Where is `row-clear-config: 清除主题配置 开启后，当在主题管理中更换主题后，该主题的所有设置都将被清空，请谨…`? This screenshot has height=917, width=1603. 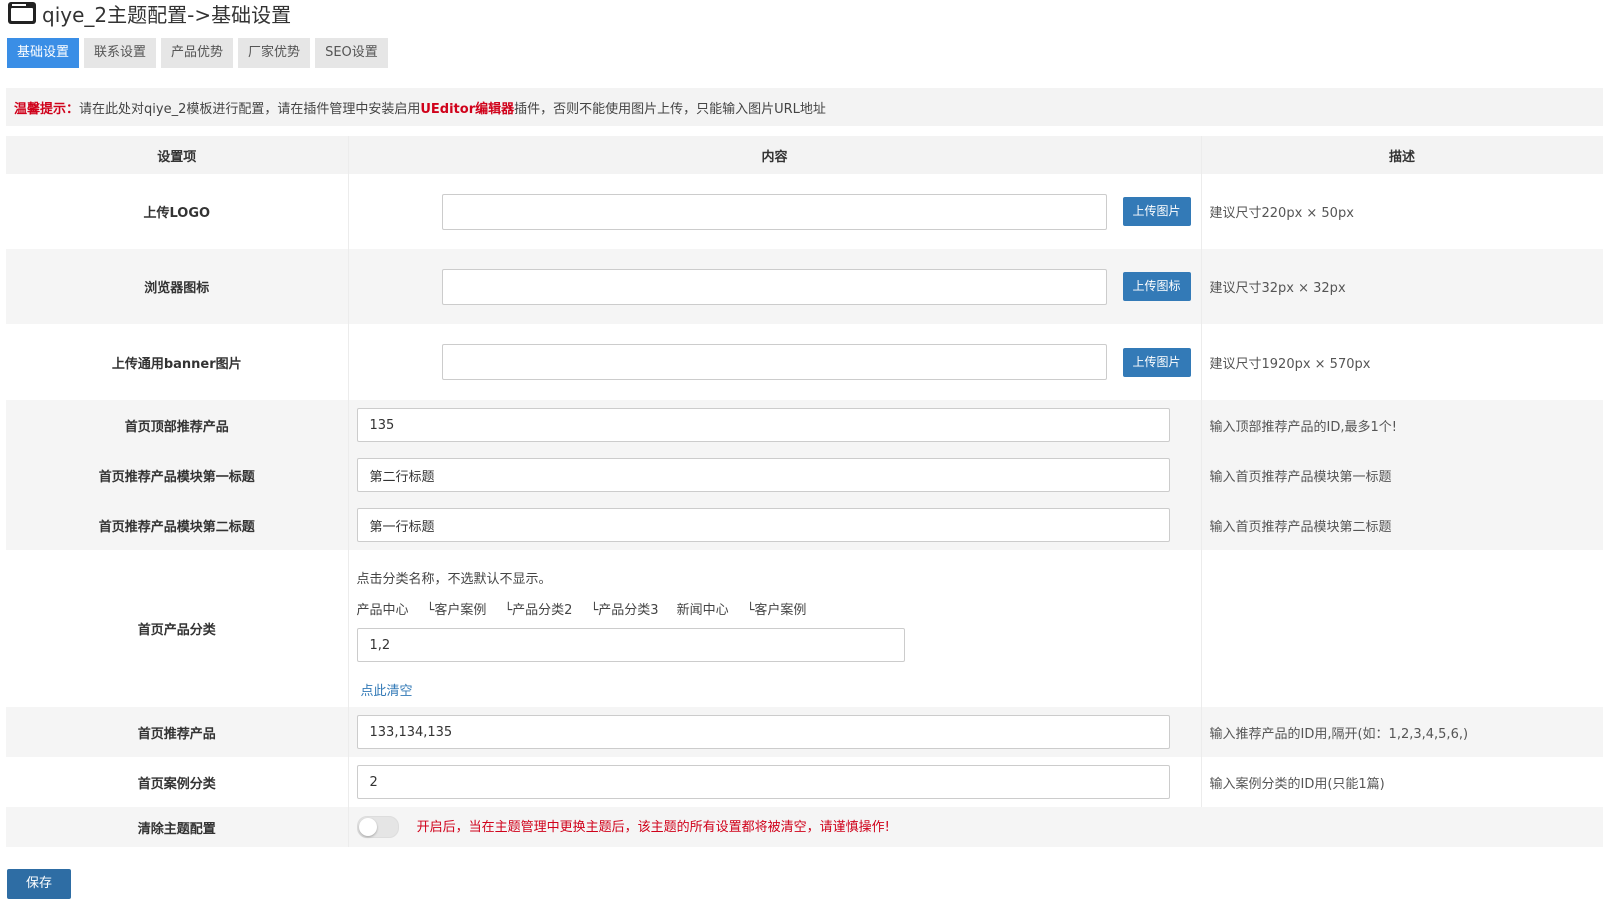 row-clear-config: 清除主题配置 开启后，当在主题管理中更换主题后，该主题的所有设置都将被清空，请谨… is located at coordinates (804, 827).